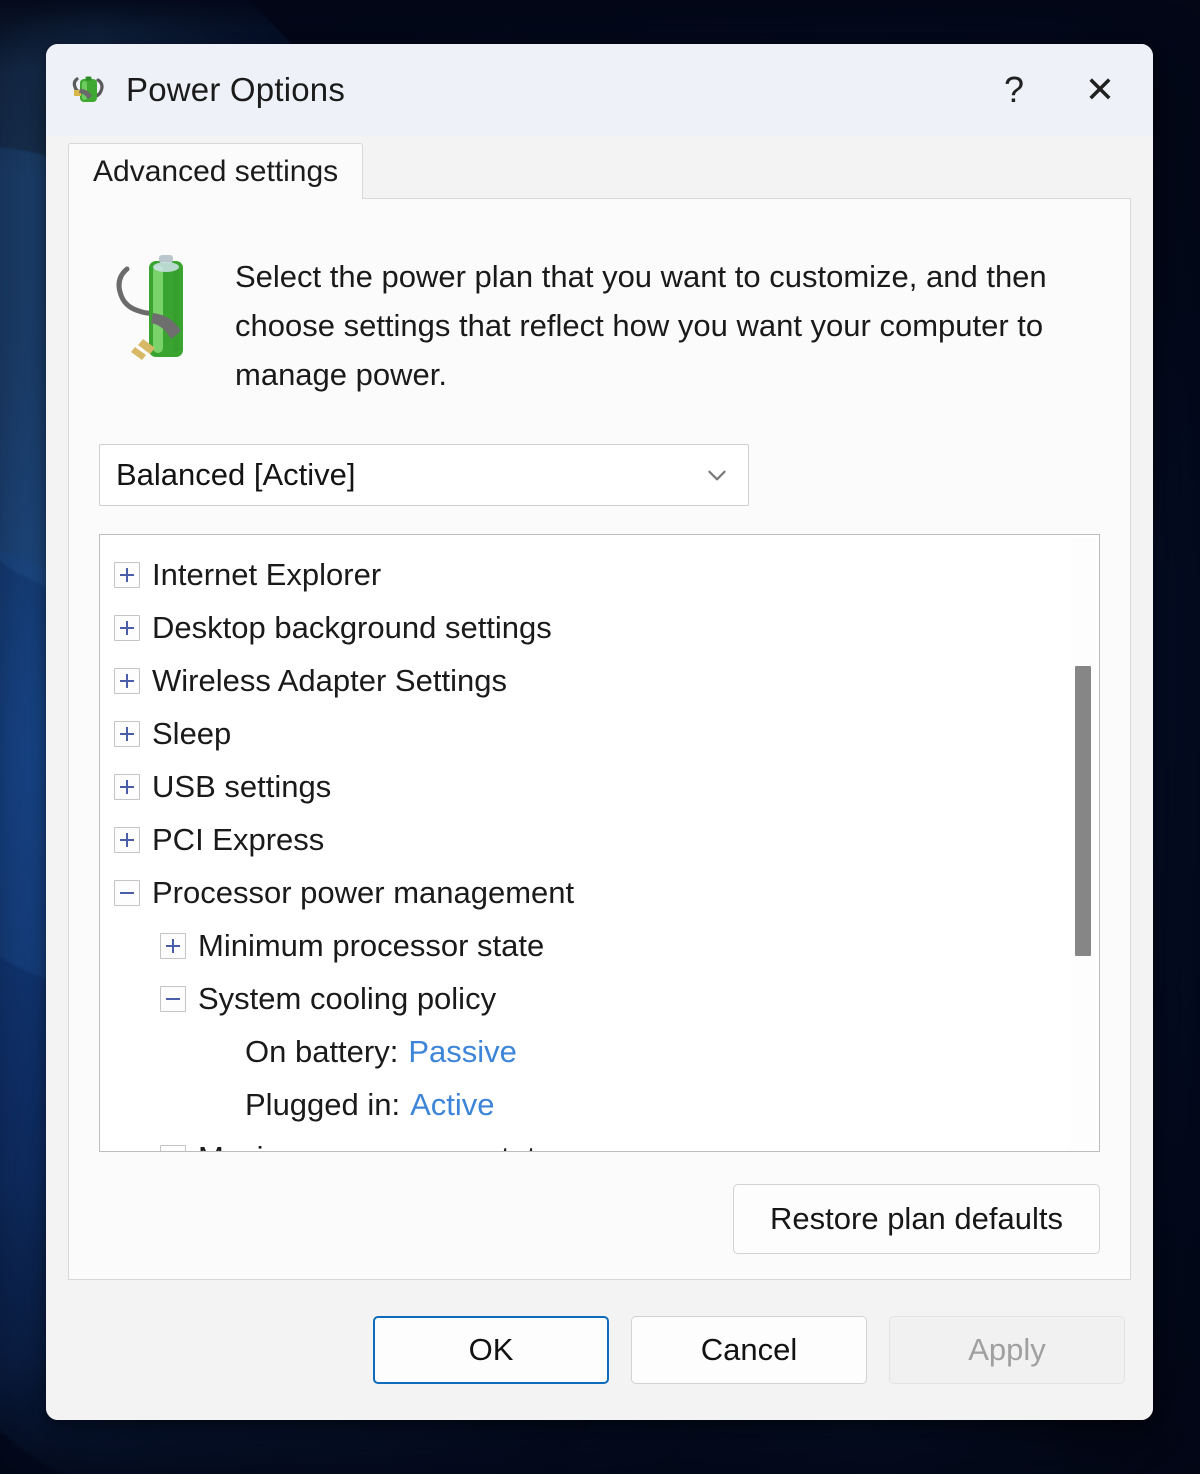 The width and height of the screenshot is (1200, 1474). I want to click on tree-row: Minimum processor state, so click(599, 946).